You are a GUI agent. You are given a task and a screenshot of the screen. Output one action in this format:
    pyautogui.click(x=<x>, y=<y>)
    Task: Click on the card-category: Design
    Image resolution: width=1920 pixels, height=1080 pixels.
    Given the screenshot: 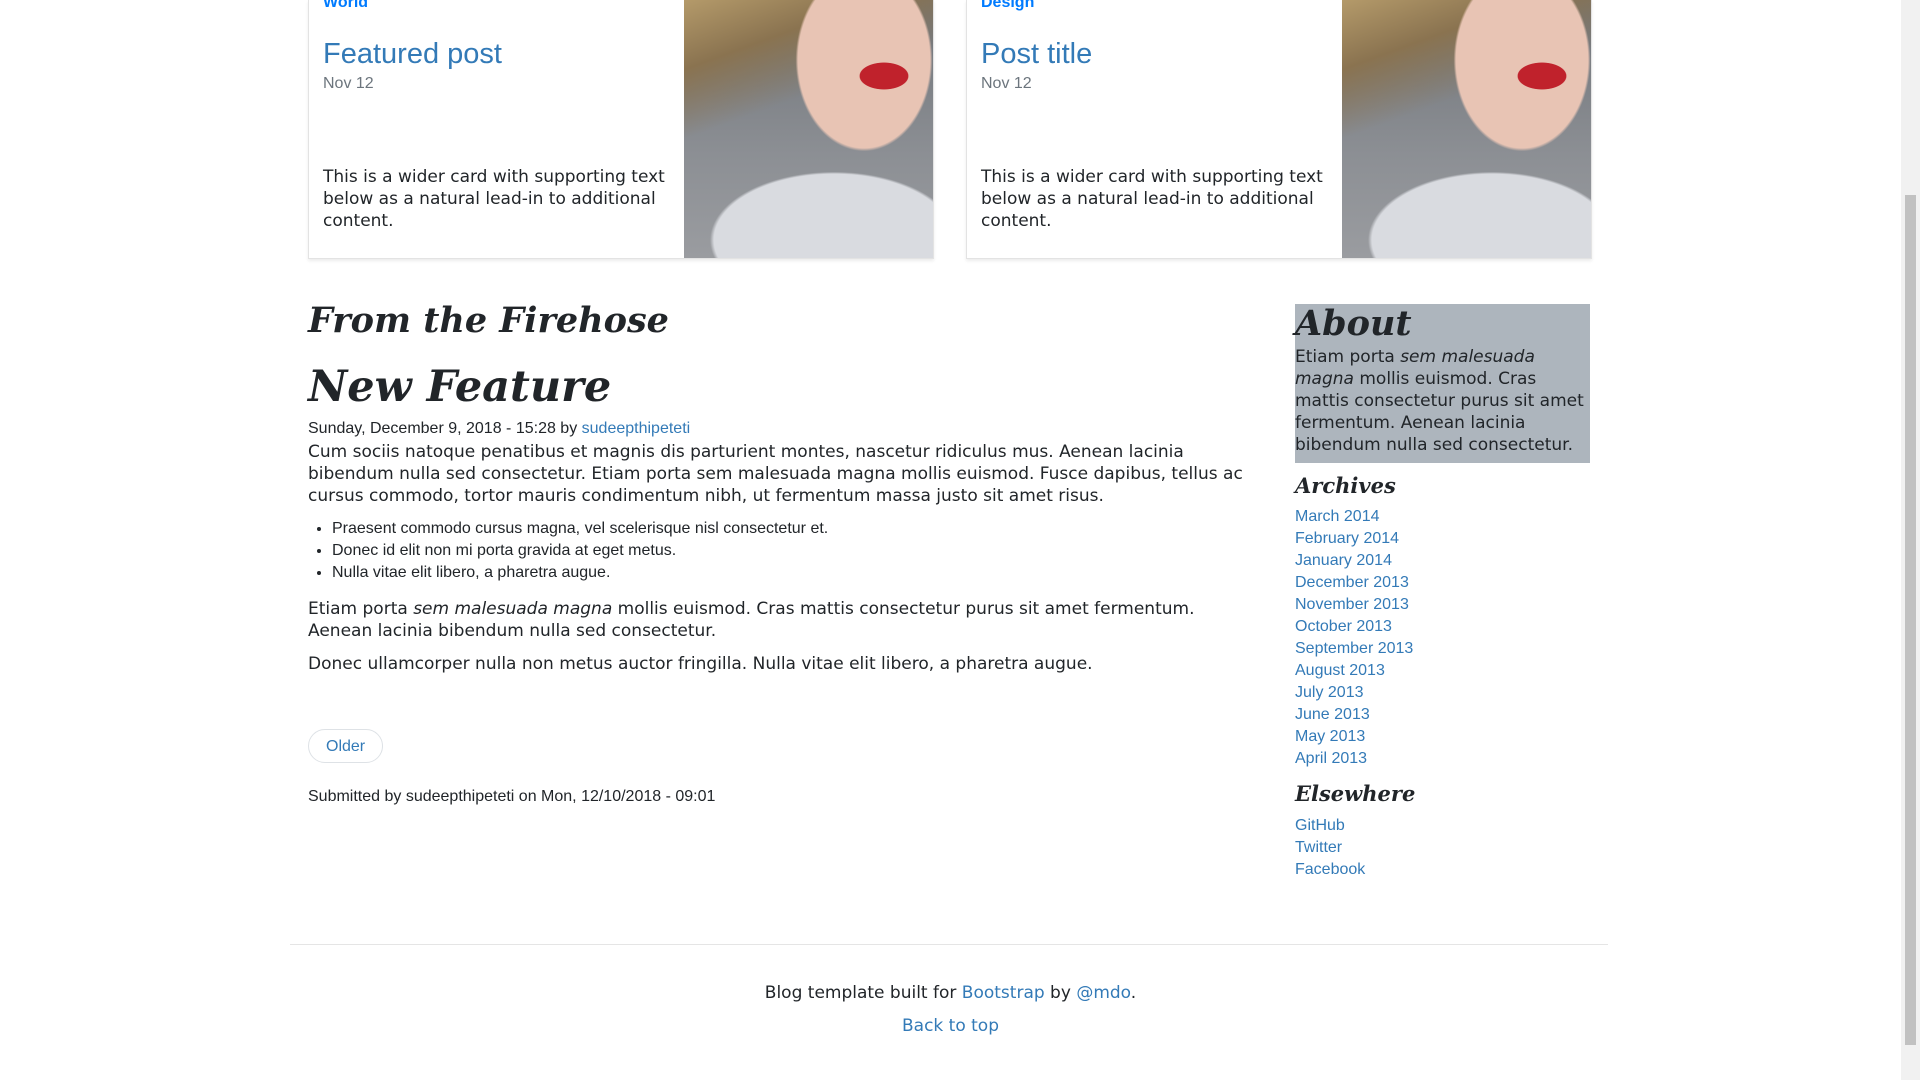 What is the action you would take?
    pyautogui.click(x=1153, y=6)
    